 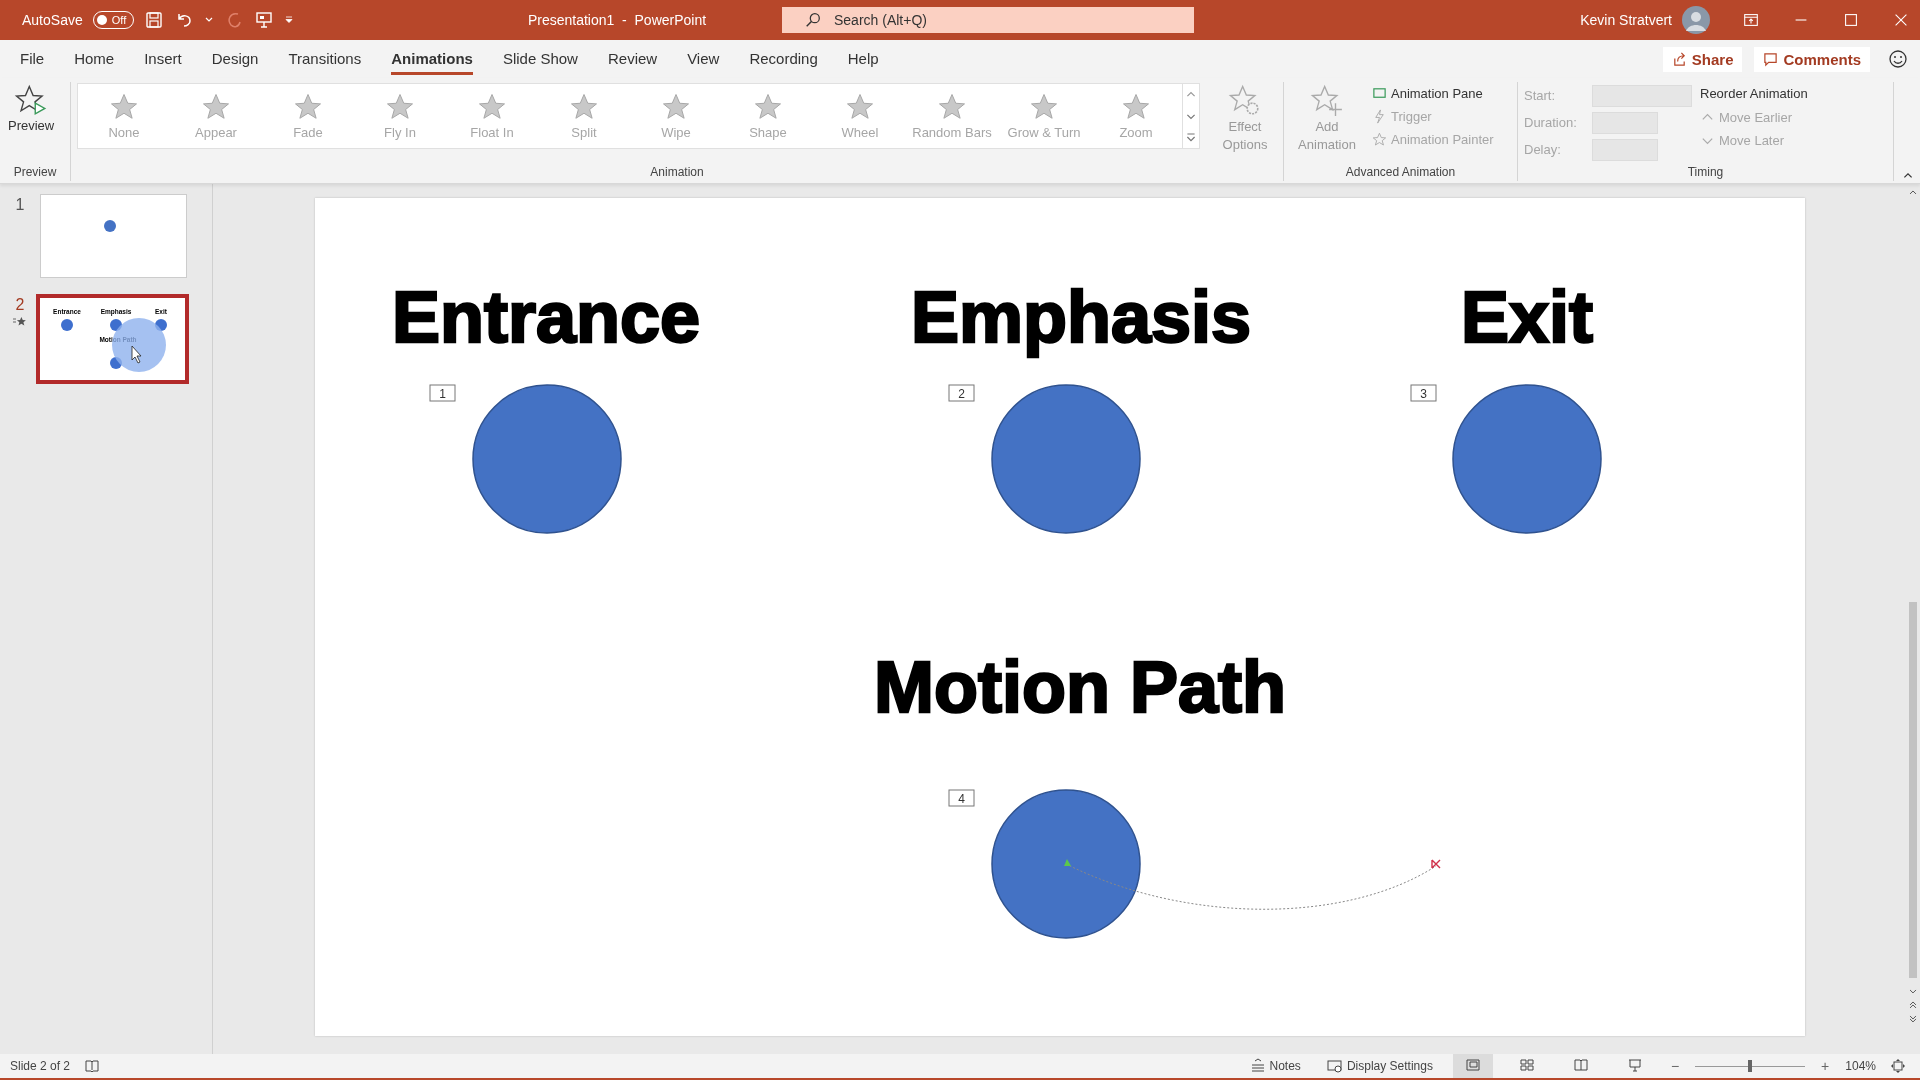 What do you see at coordinates (20, 305) in the screenshot?
I see `slide-number: 2` at bounding box center [20, 305].